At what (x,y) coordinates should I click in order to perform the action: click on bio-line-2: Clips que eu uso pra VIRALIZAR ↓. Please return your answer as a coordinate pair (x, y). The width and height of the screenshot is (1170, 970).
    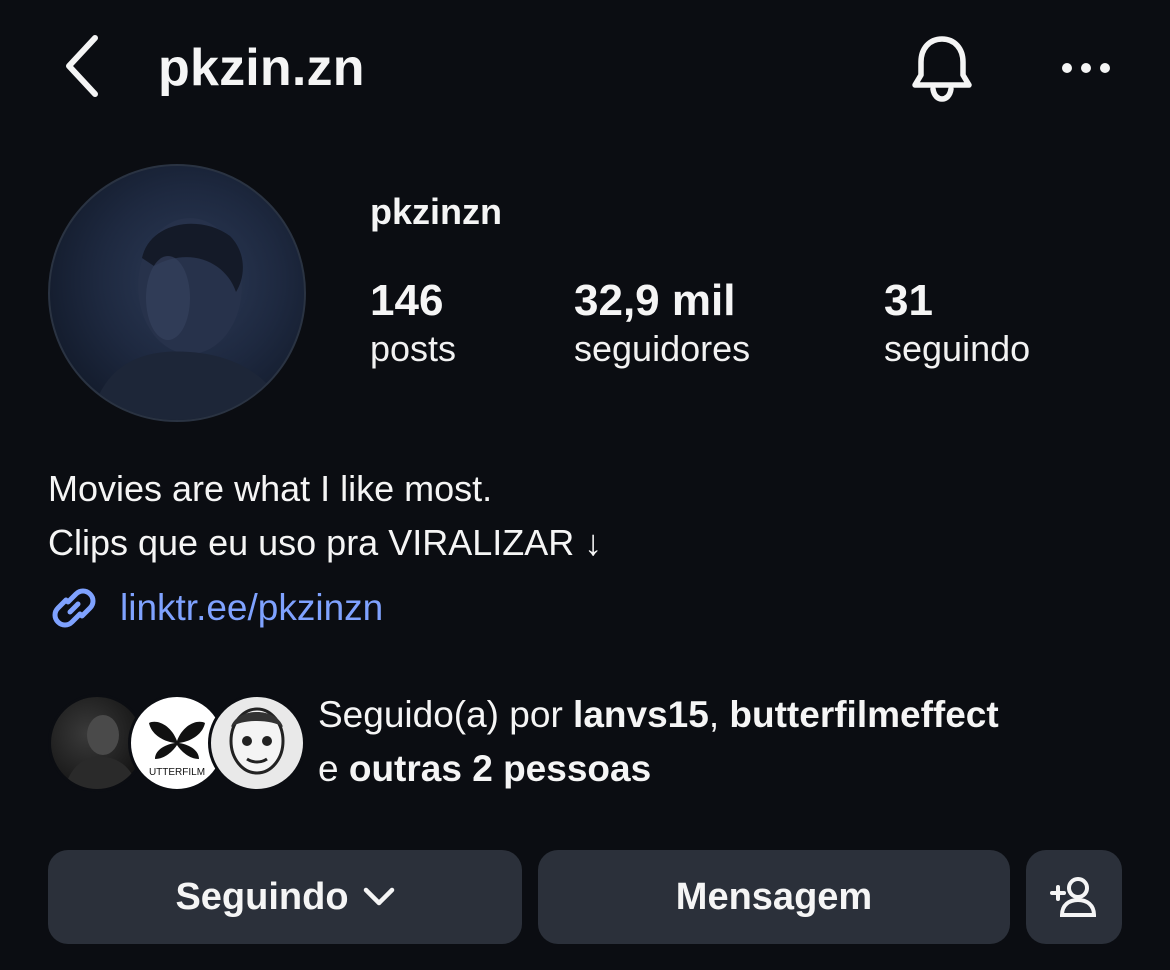
    Looking at the image, I should click on (325, 542).